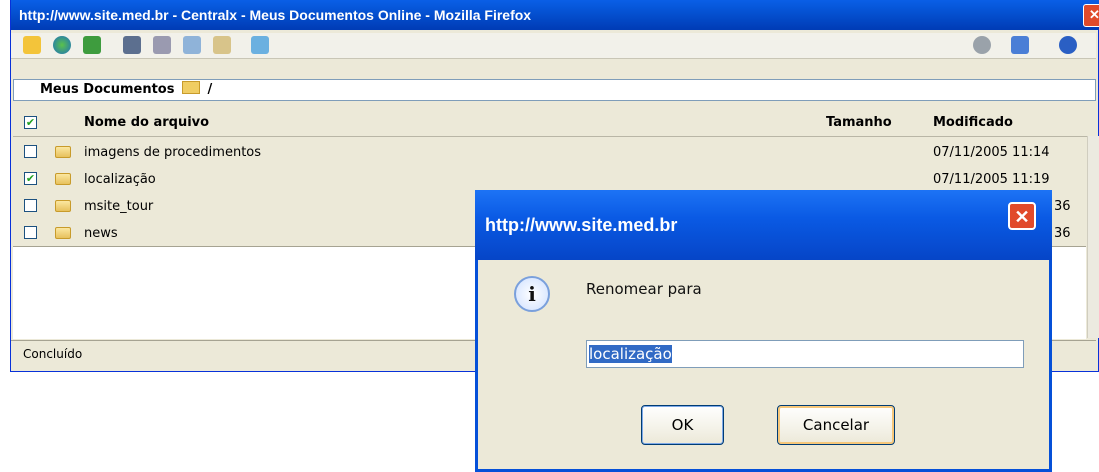 The image size is (1099, 472). What do you see at coordinates (532, 294) in the screenshot?
I see `info-icon: i` at bounding box center [532, 294].